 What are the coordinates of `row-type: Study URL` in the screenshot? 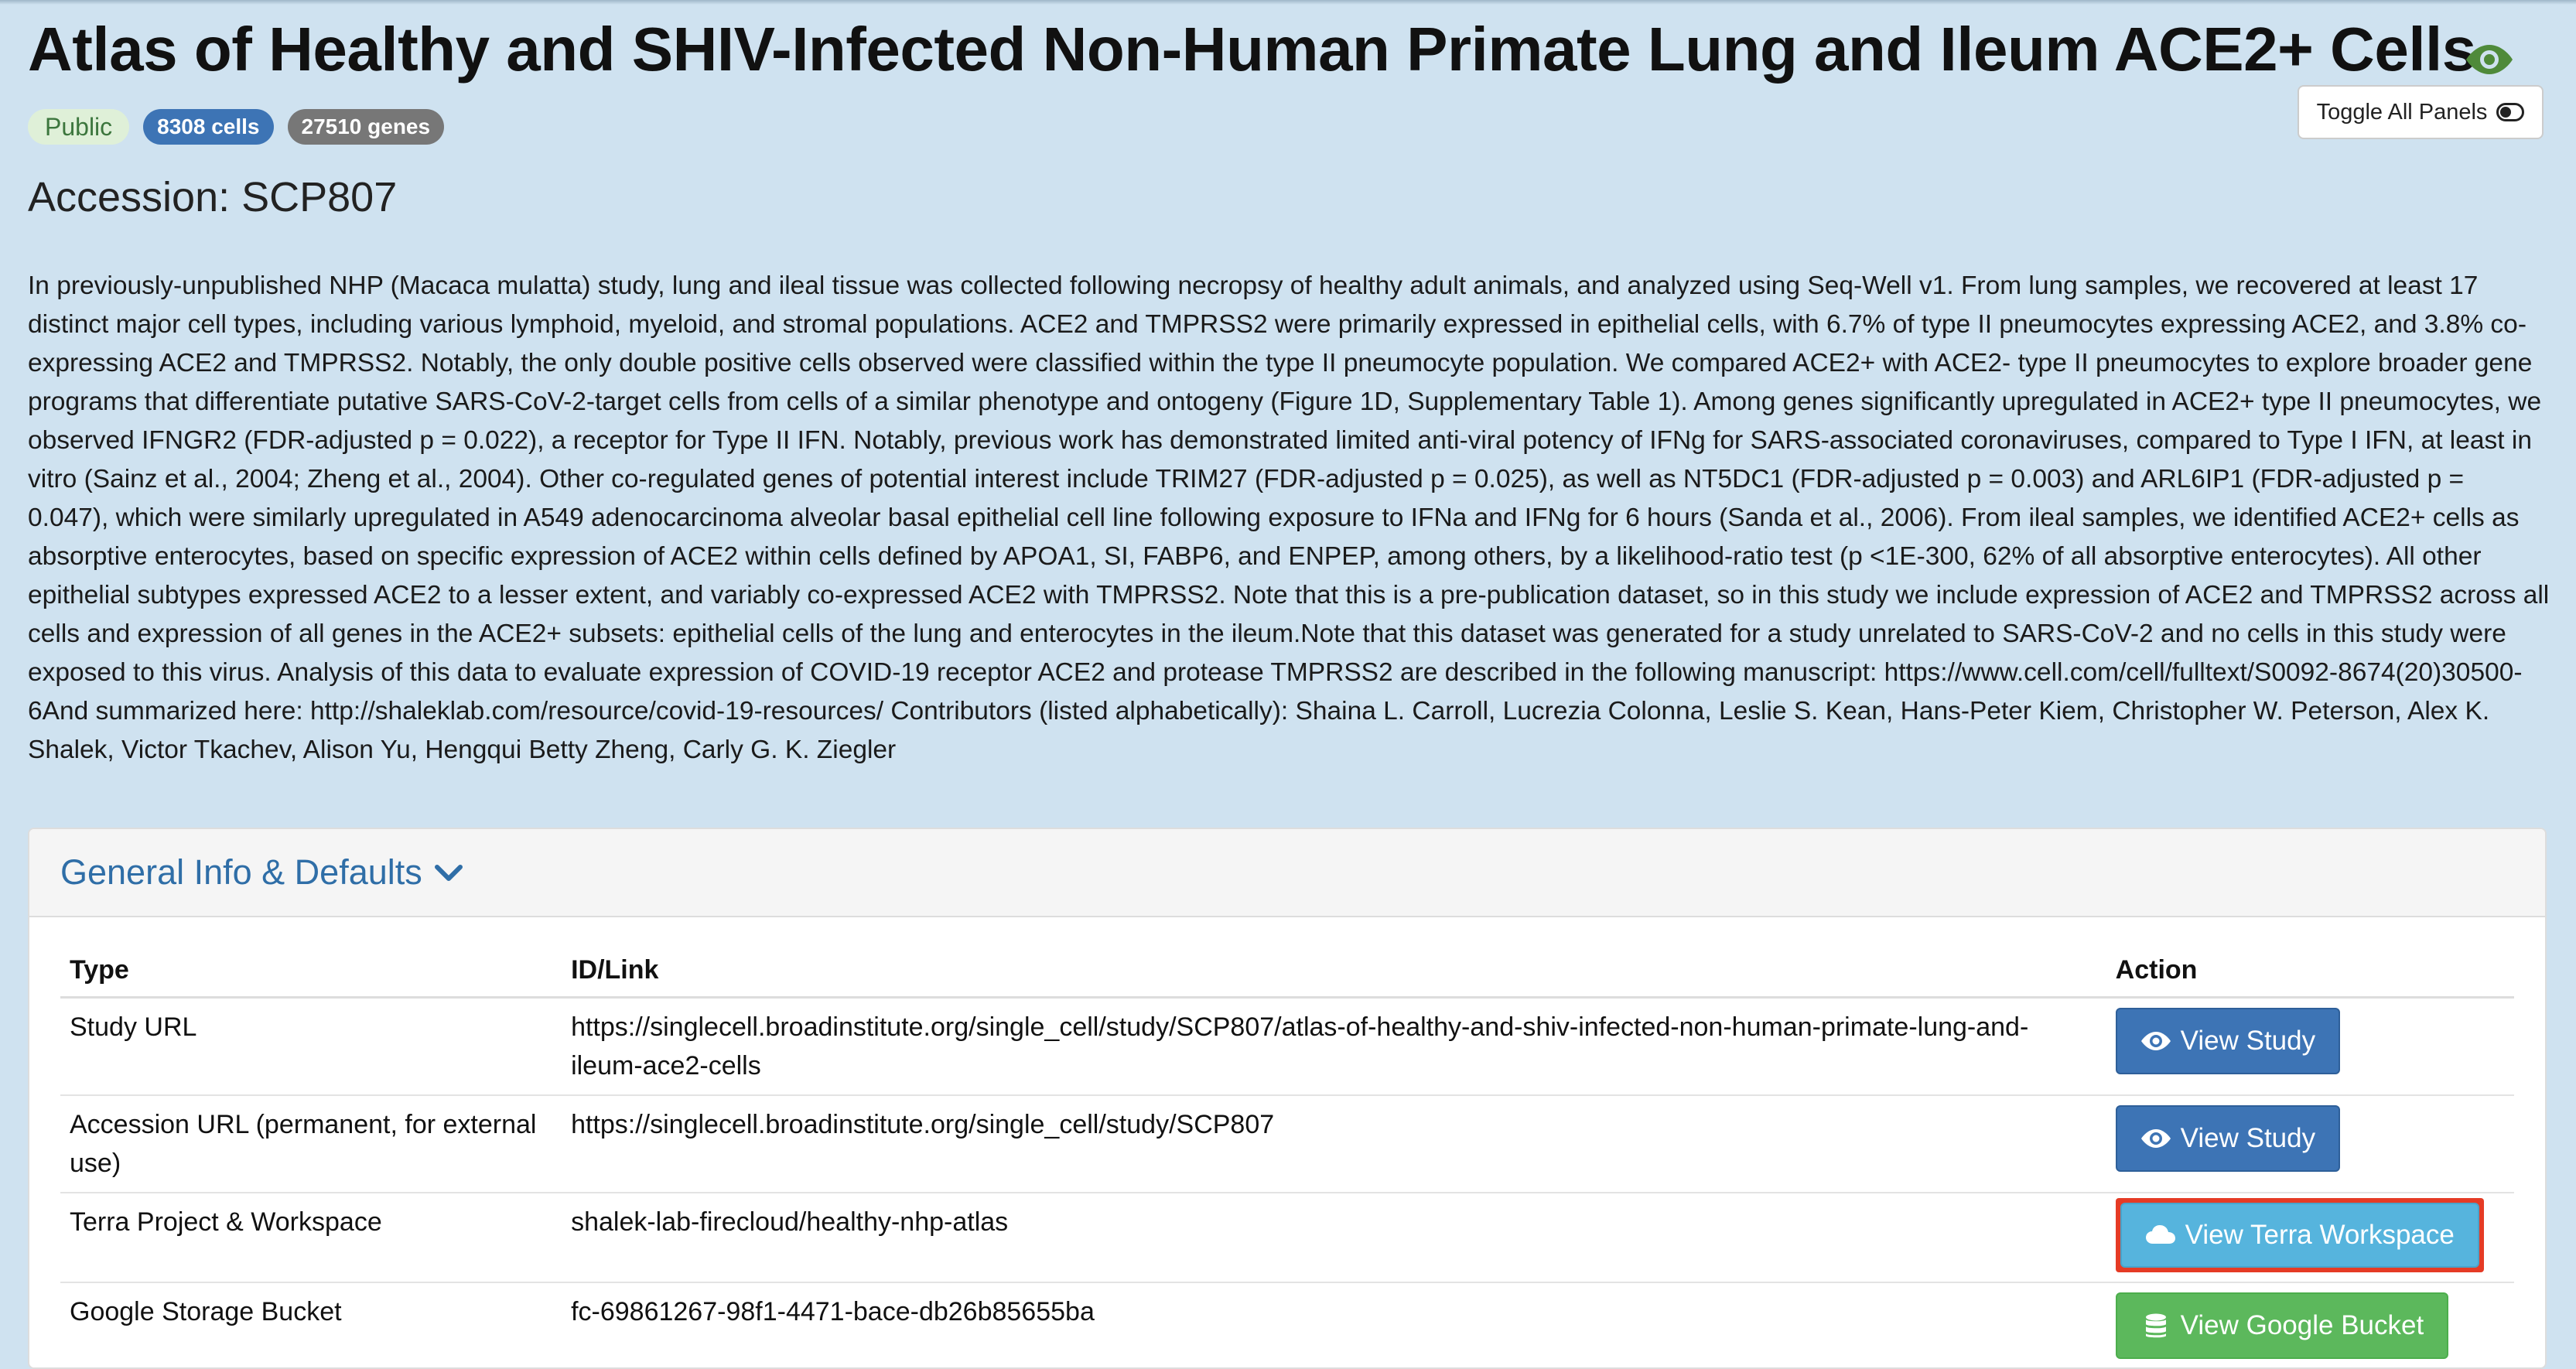 It's located at (311, 1045).